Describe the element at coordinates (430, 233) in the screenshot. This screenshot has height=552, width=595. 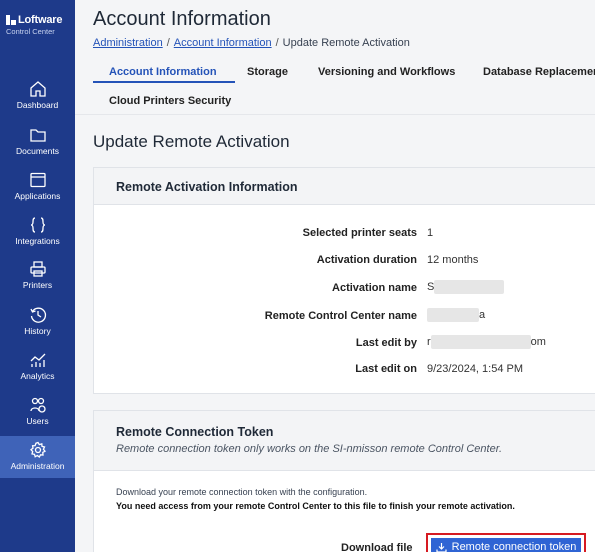
I see `info-value: 1` at that location.